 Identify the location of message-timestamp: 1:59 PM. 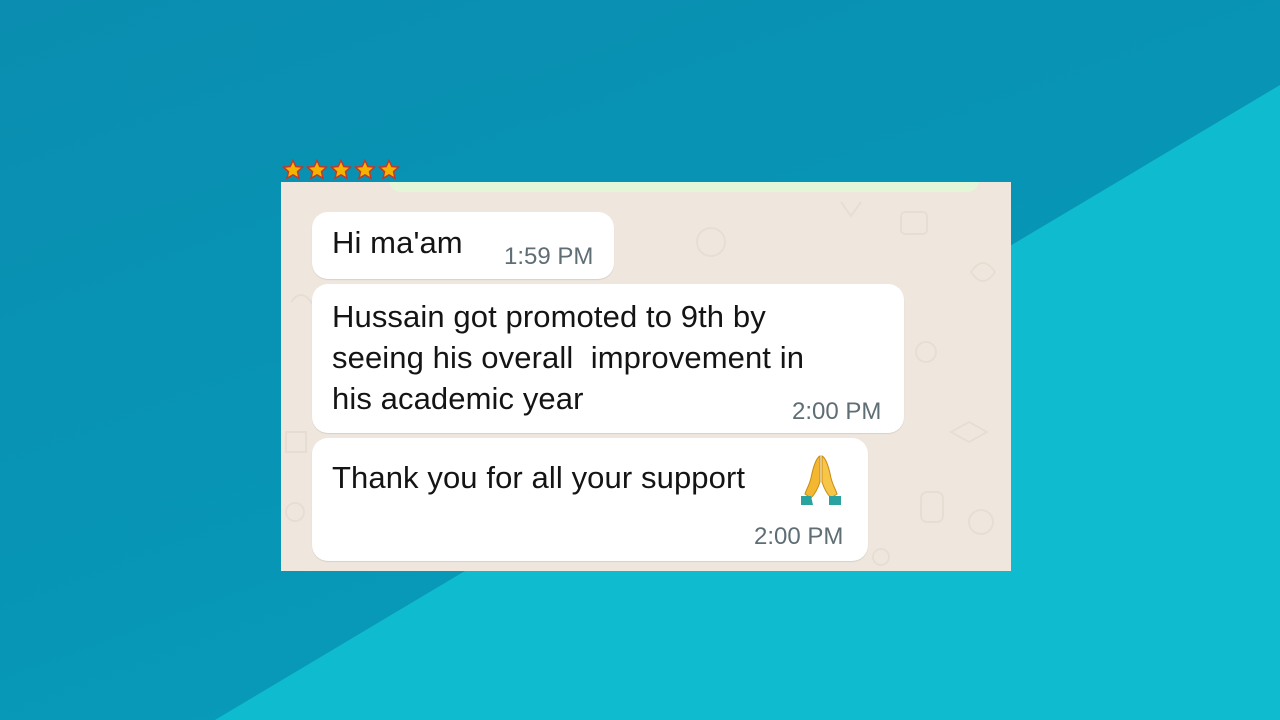
(549, 256).